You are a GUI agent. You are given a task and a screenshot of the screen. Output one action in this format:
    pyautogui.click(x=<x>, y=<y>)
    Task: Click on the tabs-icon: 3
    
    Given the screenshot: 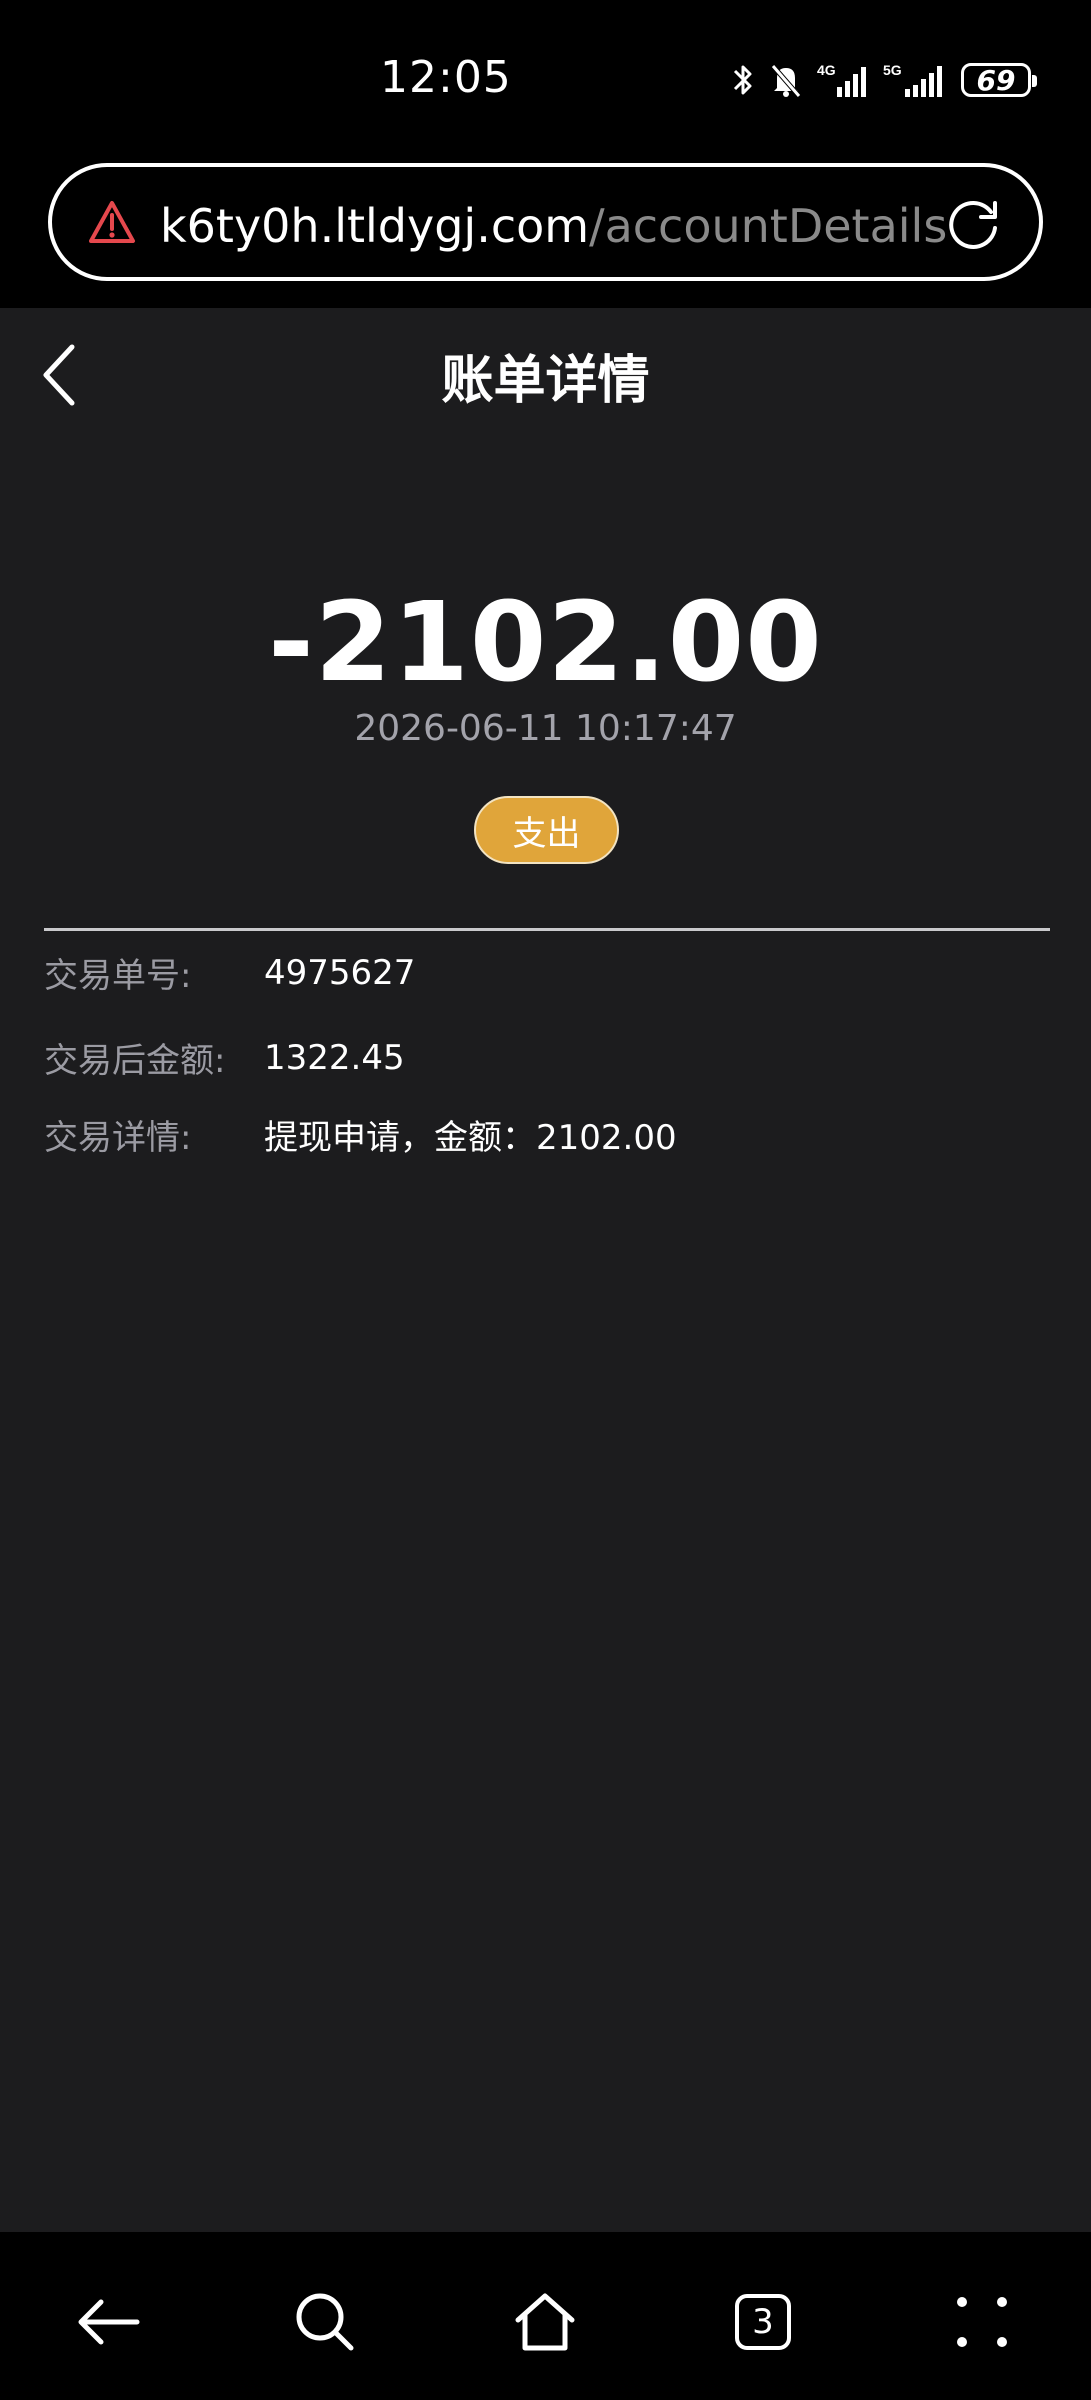 What is the action you would take?
    pyautogui.click(x=763, y=2322)
    